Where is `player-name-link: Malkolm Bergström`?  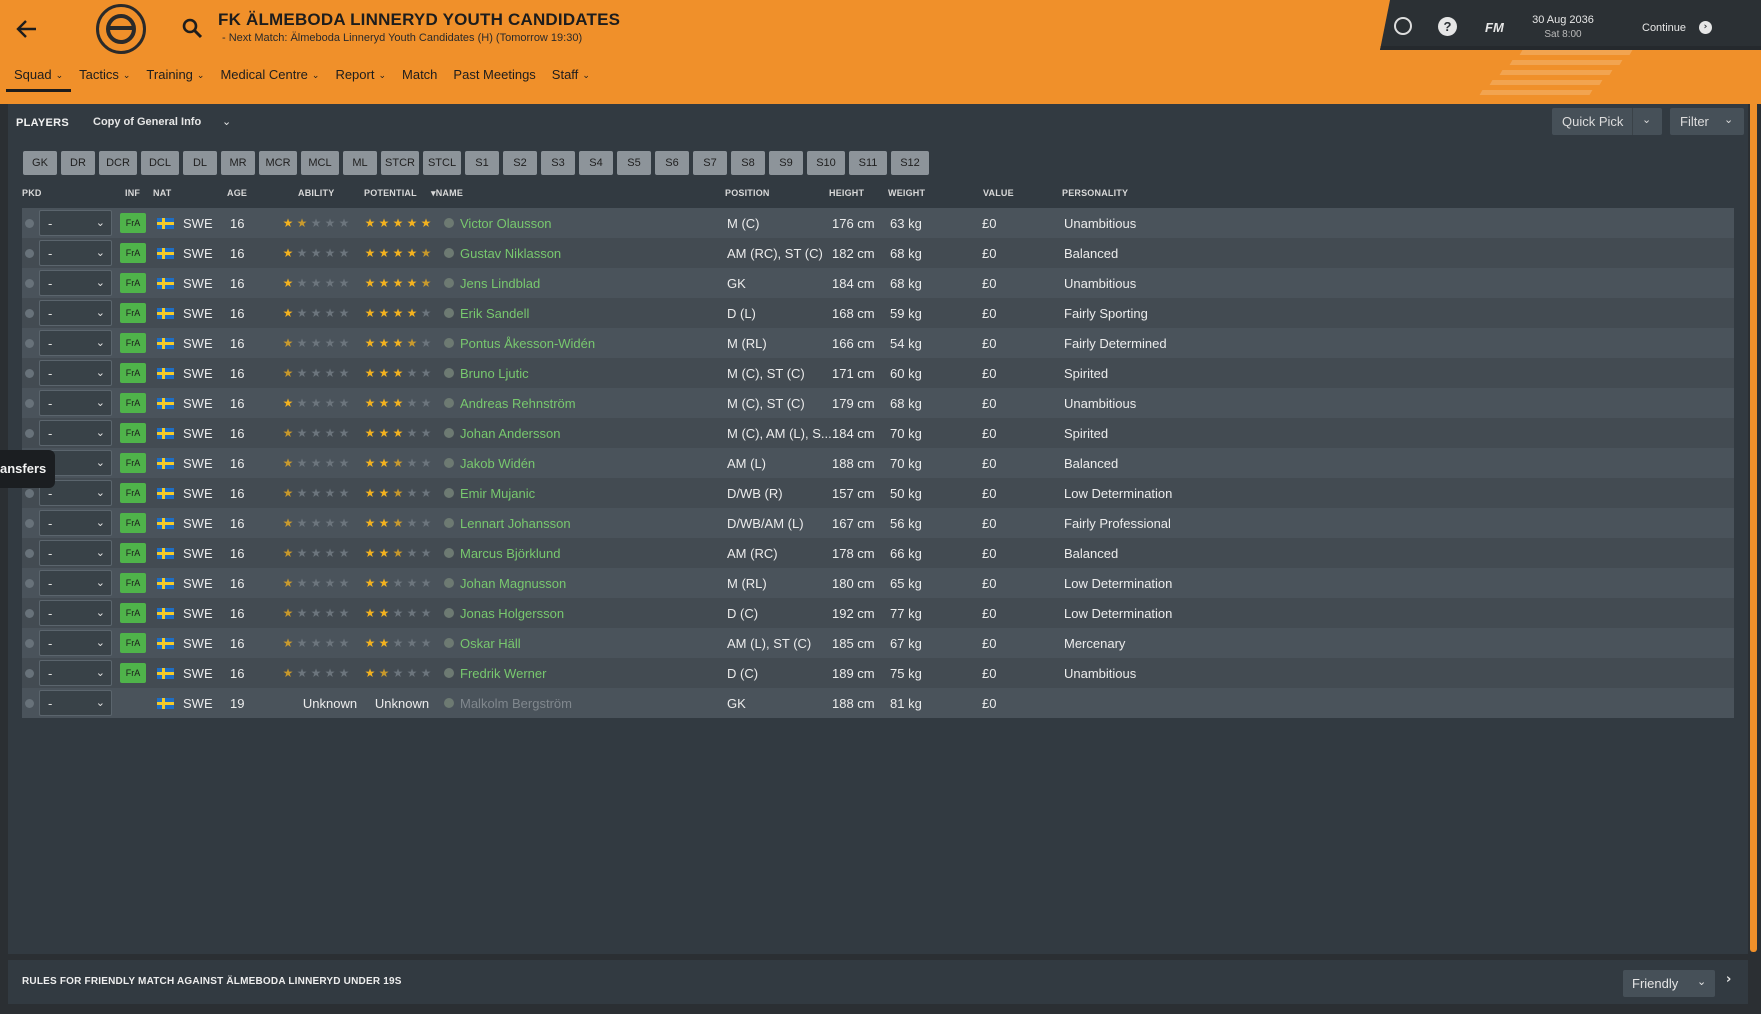
player-name-link: Malkolm Bergström is located at coordinates (516, 703).